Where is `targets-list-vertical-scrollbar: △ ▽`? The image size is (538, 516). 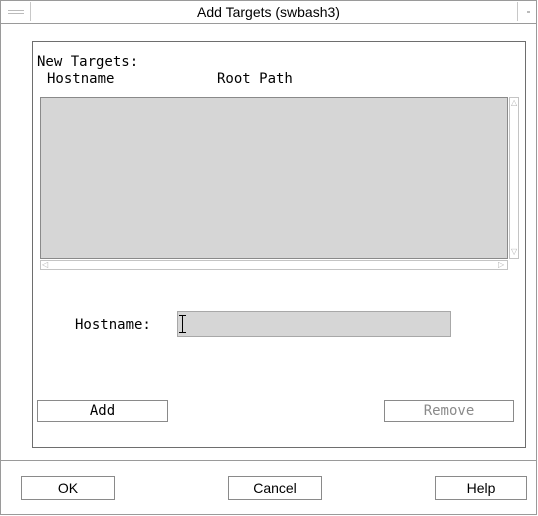 targets-list-vertical-scrollbar: △ ▽ is located at coordinates (514, 178).